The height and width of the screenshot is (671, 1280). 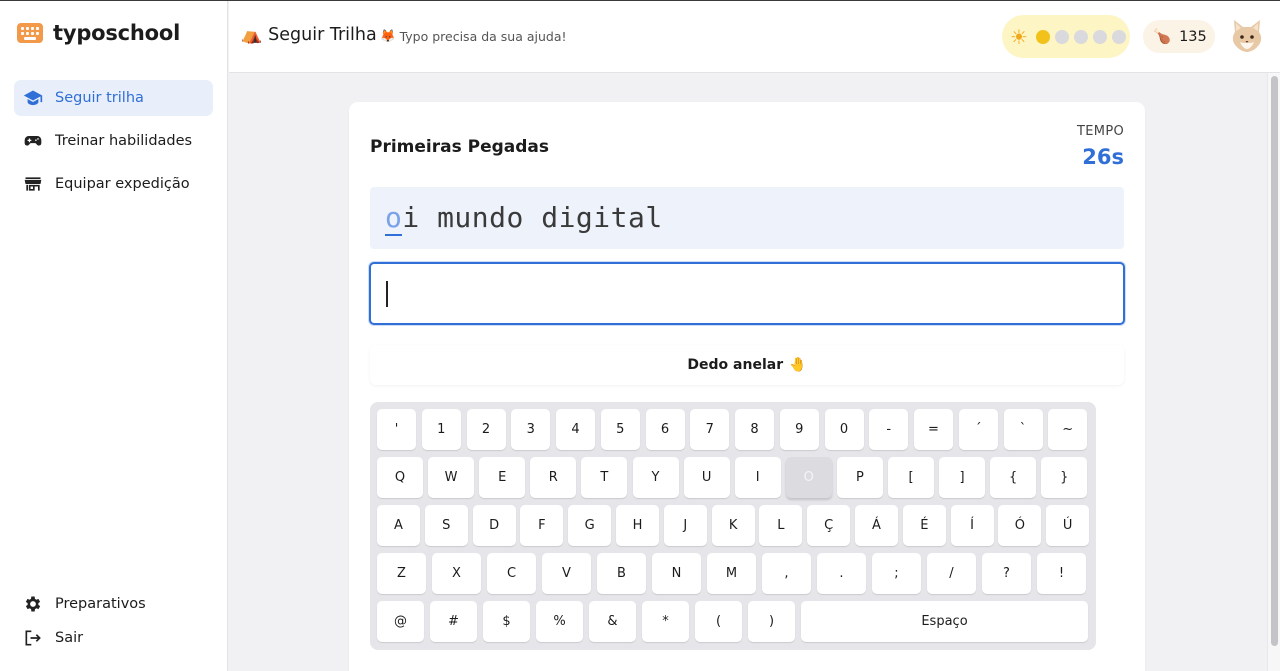 I want to click on key-r0-11: -, so click(x=889, y=429).